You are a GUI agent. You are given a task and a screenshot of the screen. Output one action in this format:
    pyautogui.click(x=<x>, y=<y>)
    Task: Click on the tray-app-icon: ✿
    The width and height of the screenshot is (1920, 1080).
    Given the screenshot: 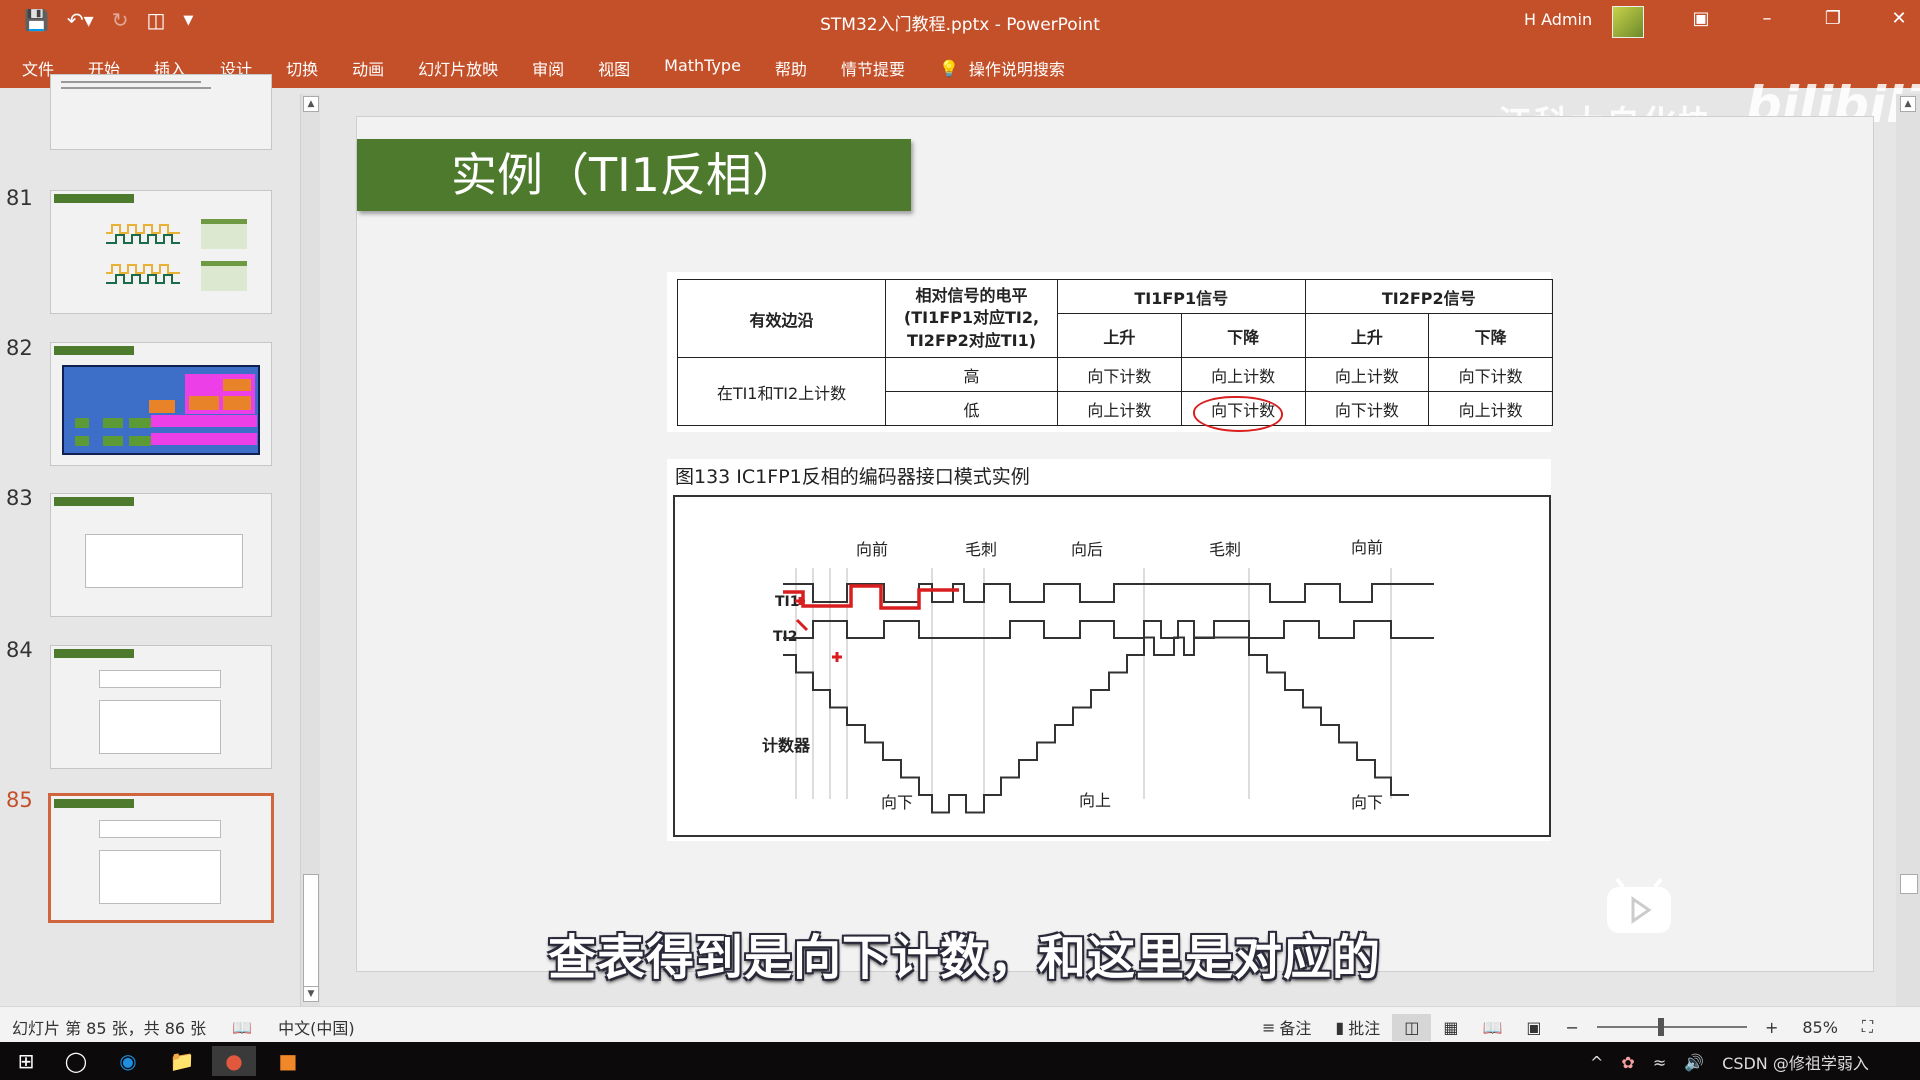 What is the action you would take?
    pyautogui.click(x=1627, y=1062)
    